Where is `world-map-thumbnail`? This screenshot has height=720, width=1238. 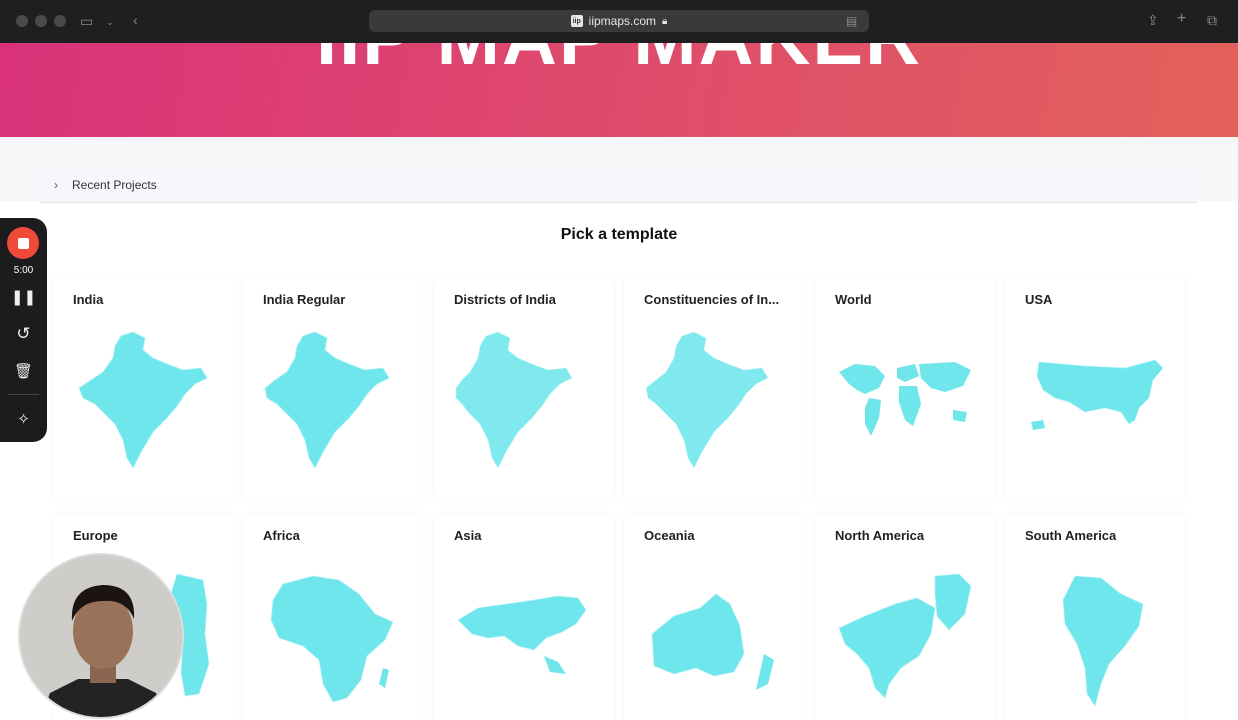 world-map-thumbnail is located at coordinates (905, 399).